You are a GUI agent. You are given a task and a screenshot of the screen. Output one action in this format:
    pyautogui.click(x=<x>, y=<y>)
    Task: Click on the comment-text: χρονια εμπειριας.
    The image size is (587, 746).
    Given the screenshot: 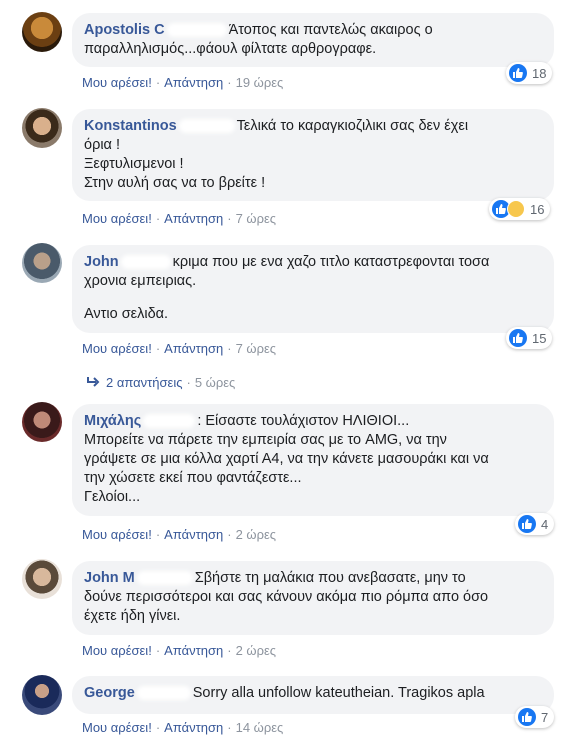 What is the action you would take?
    pyautogui.click(x=140, y=281)
    